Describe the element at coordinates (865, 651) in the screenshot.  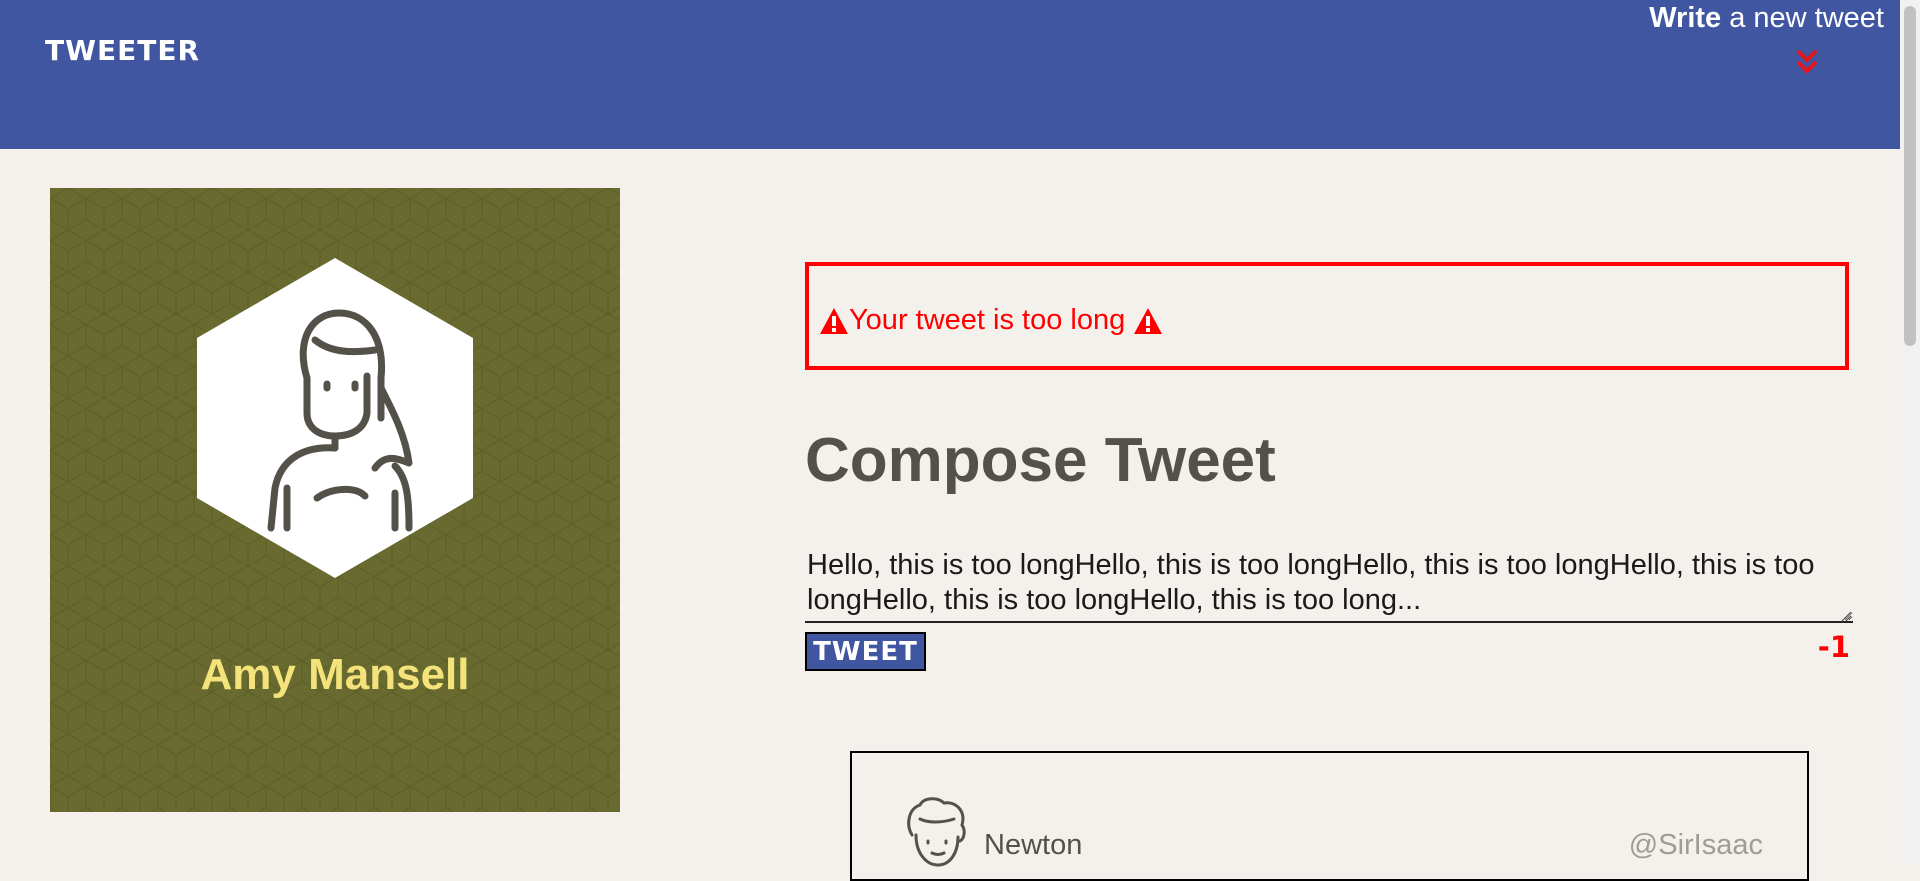
I see `tweet-submit-button: TWEET` at that location.